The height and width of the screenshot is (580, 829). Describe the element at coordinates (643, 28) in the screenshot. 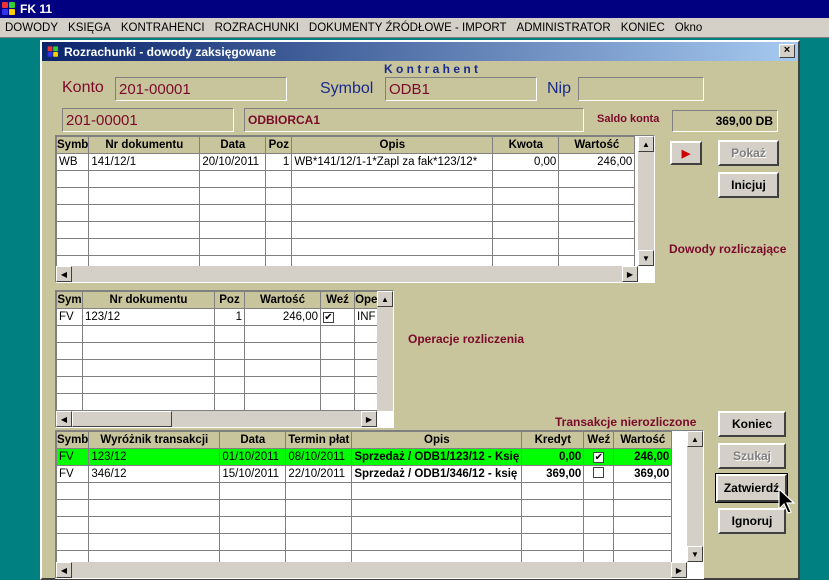

I see `menu-koniec: KONIEC` at that location.